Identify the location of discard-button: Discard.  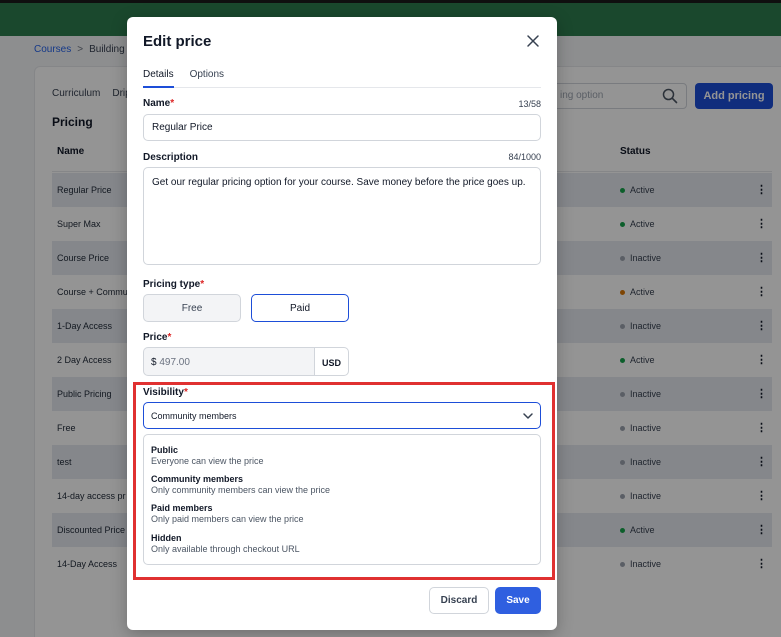
(459, 600).